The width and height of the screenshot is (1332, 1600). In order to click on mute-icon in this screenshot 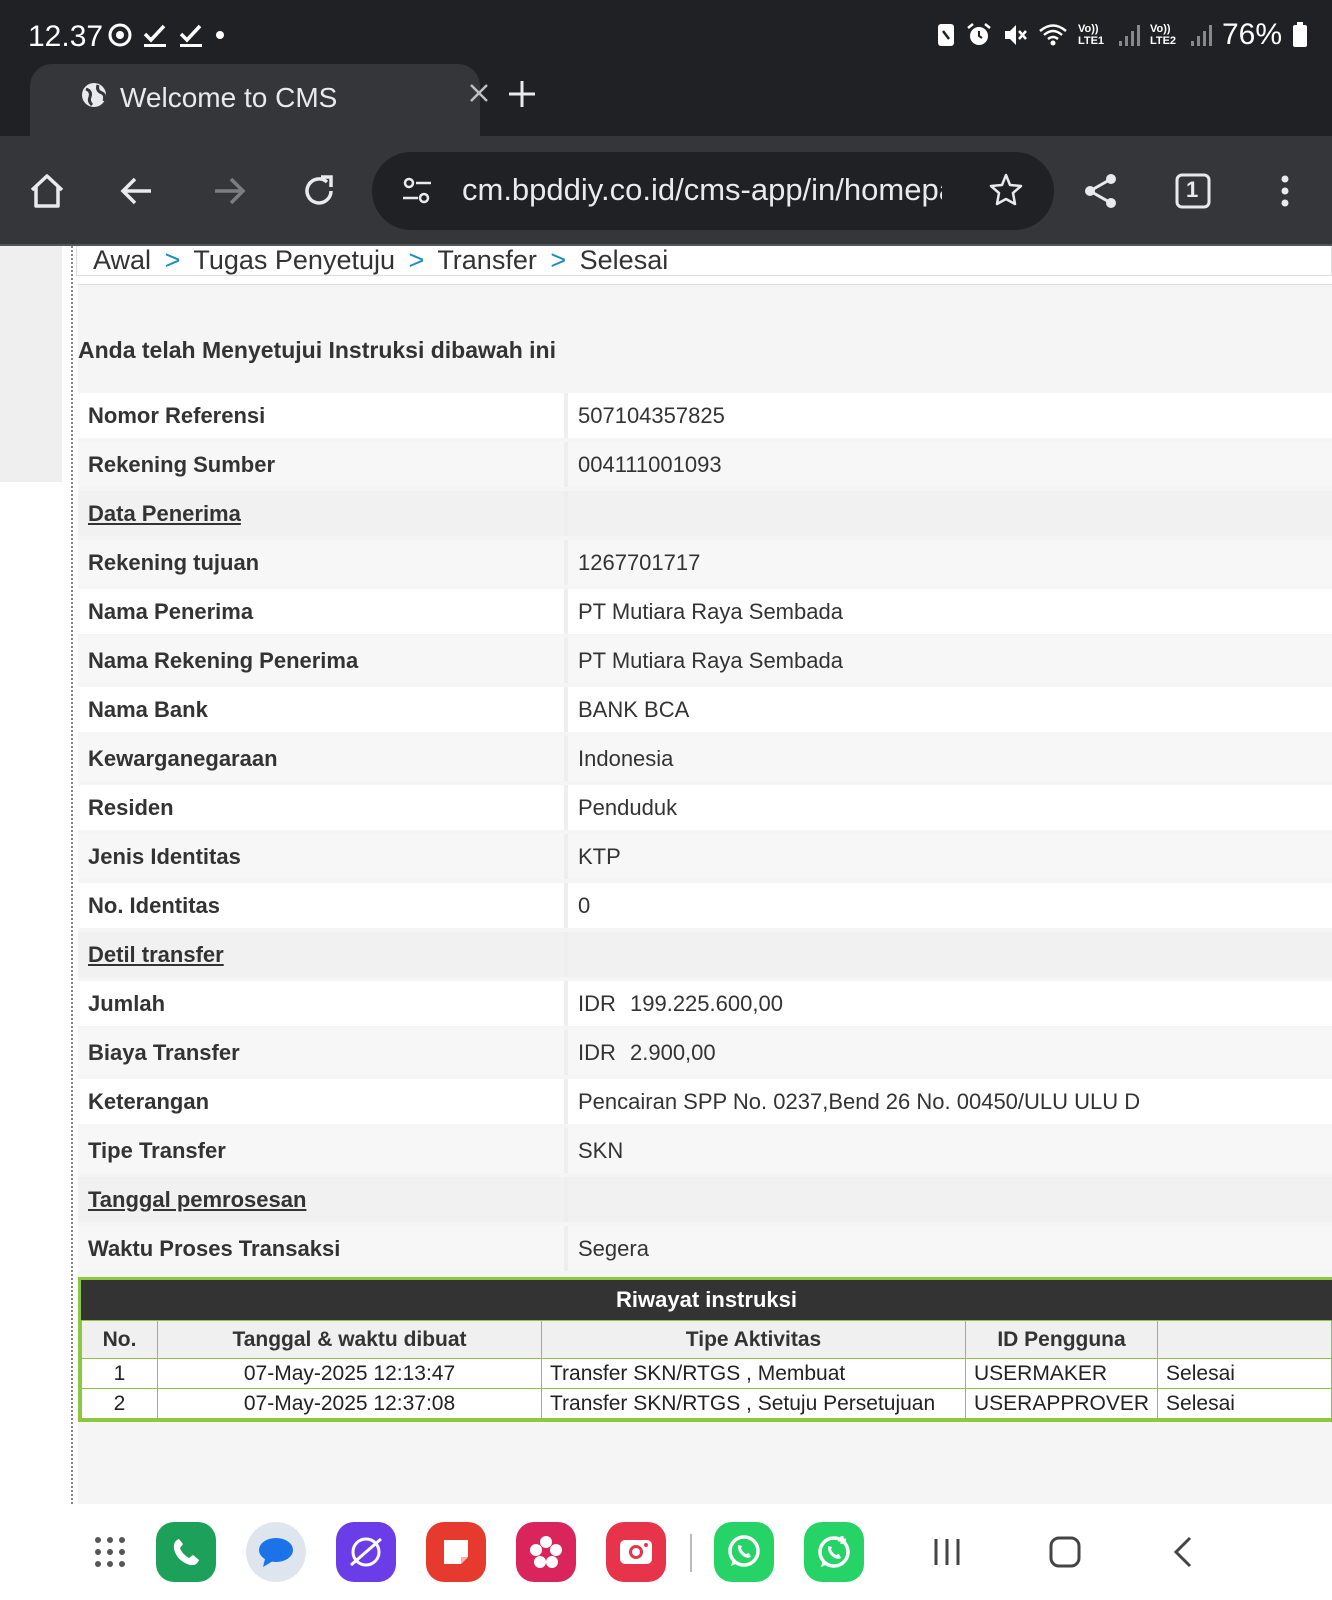, I will do `click(1015, 35)`.